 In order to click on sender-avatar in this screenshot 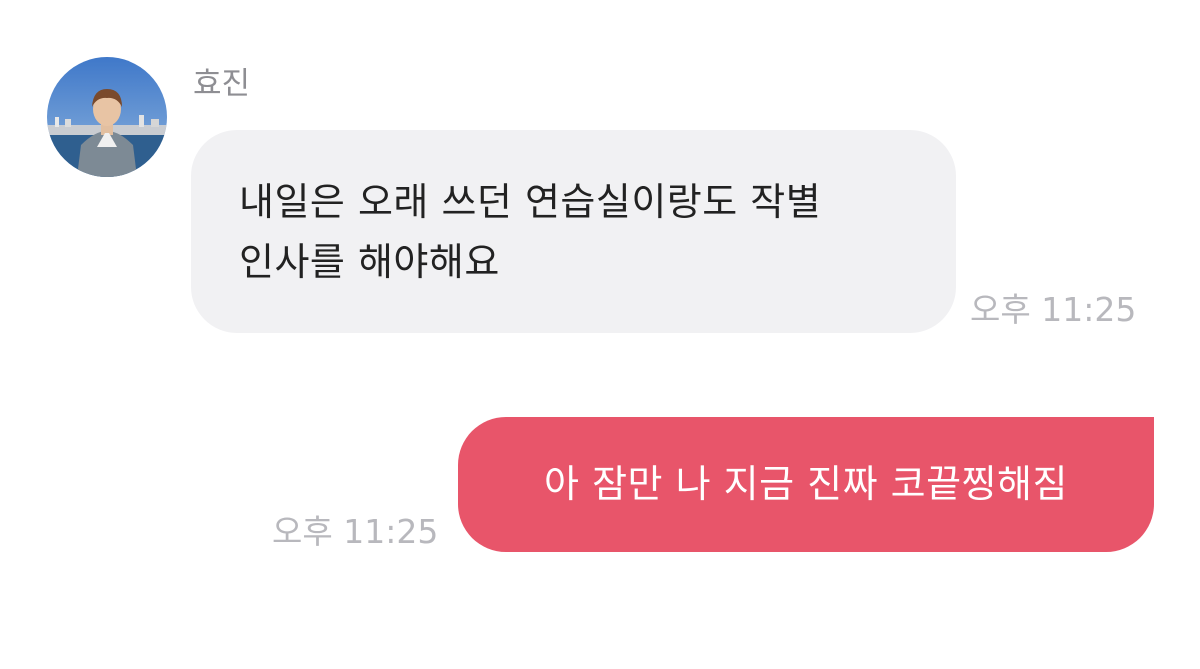, I will do `click(107, 117)`.